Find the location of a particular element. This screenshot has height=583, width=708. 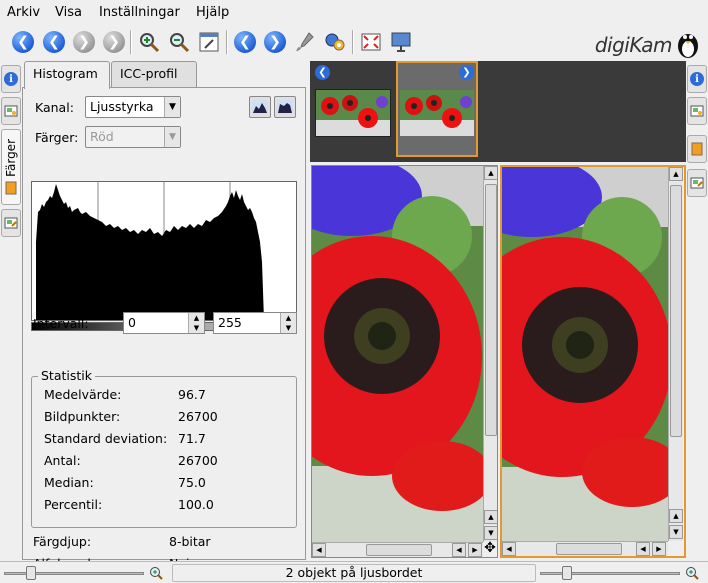

stat-value: 75.0 is located at coordinates (192, 482).